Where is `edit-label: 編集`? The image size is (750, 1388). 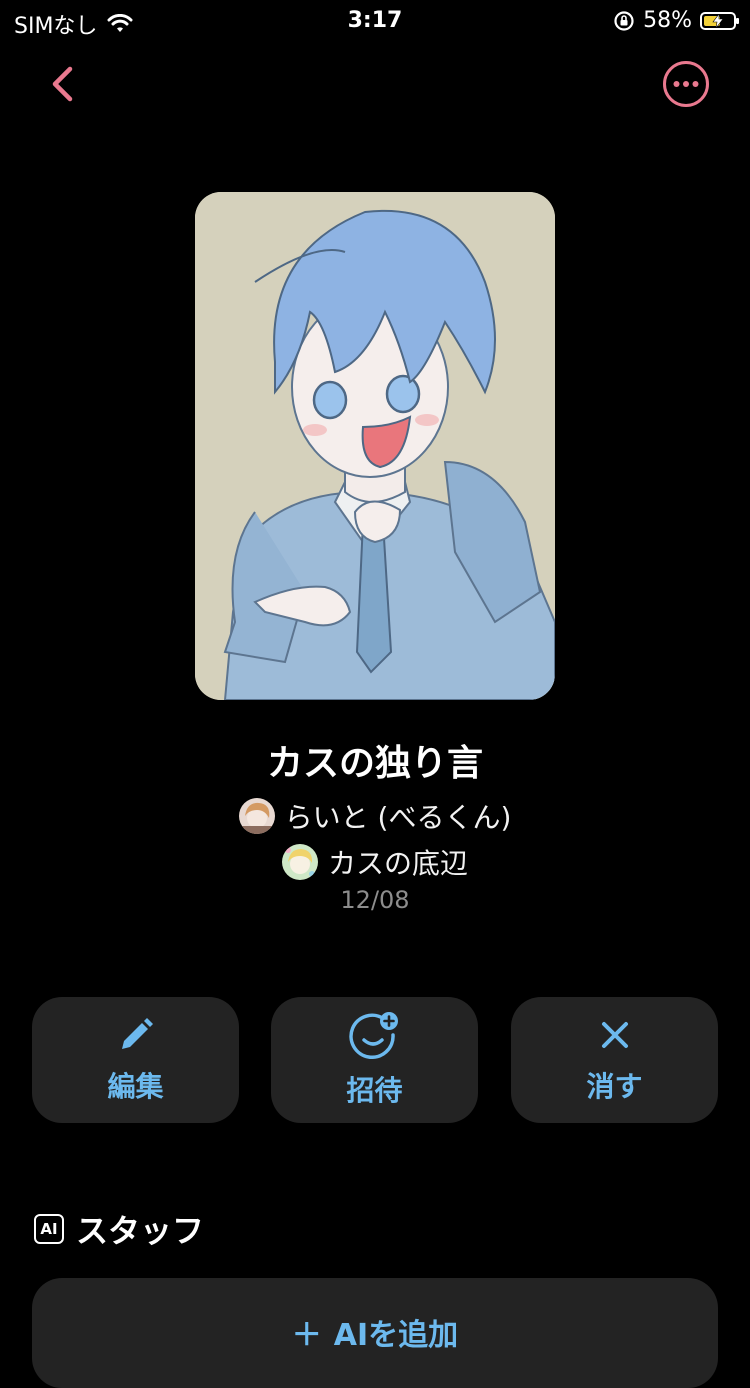
edit-label: 編集 is located at coordinates (135, 1086).